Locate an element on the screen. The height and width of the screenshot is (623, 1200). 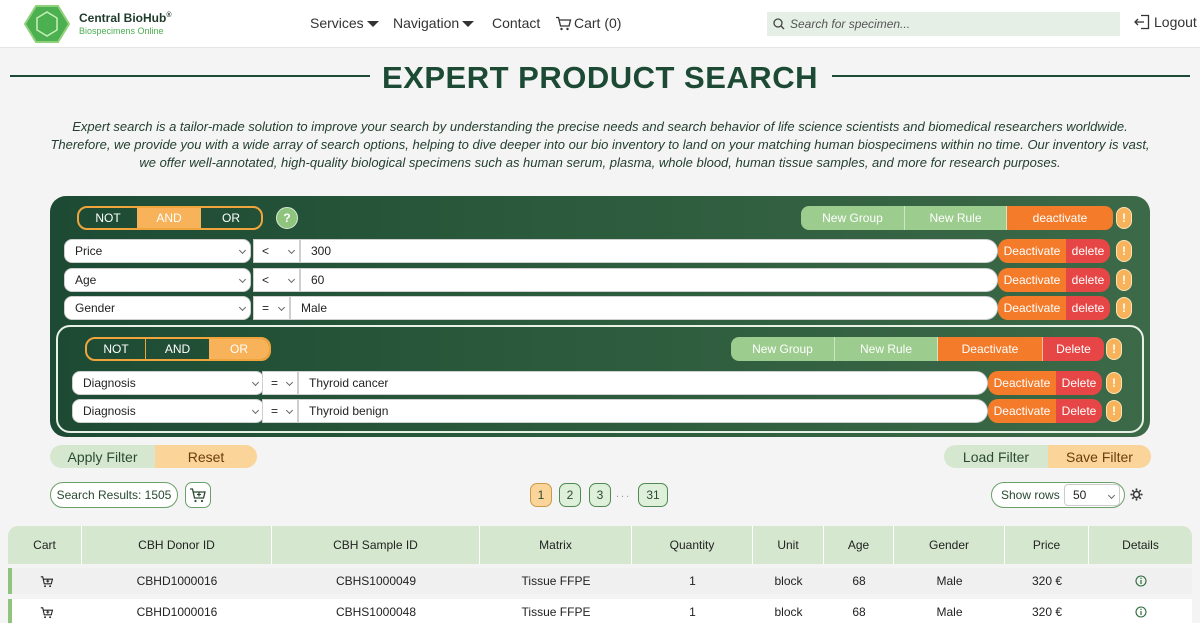
rule-field-select: Age is located at coordinates (157, 280).